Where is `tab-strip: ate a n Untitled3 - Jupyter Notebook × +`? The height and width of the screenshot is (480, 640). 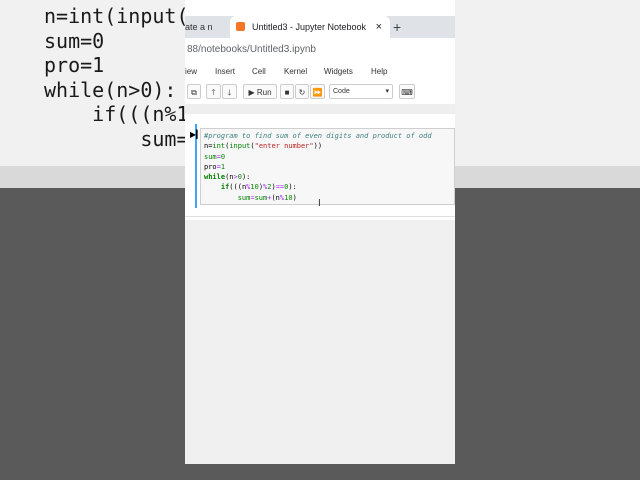
tab-strip: ate a n Untitled3 - Jupyter Notebook × + is located at coordinates (320, 27).